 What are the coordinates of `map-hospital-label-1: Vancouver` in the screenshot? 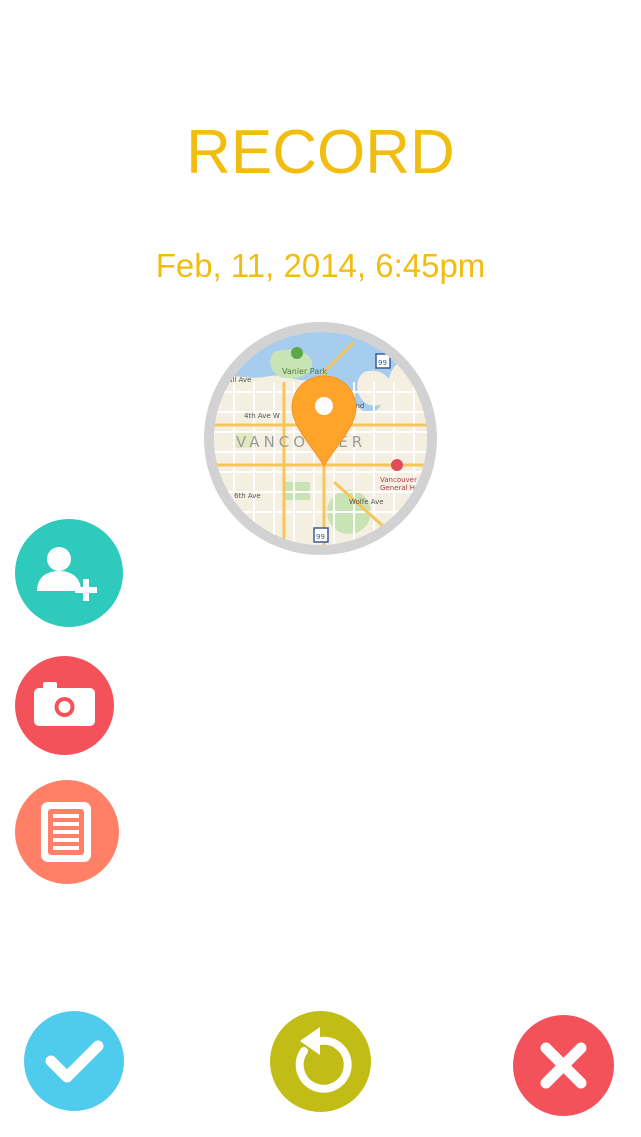 It's located at (398, 480).